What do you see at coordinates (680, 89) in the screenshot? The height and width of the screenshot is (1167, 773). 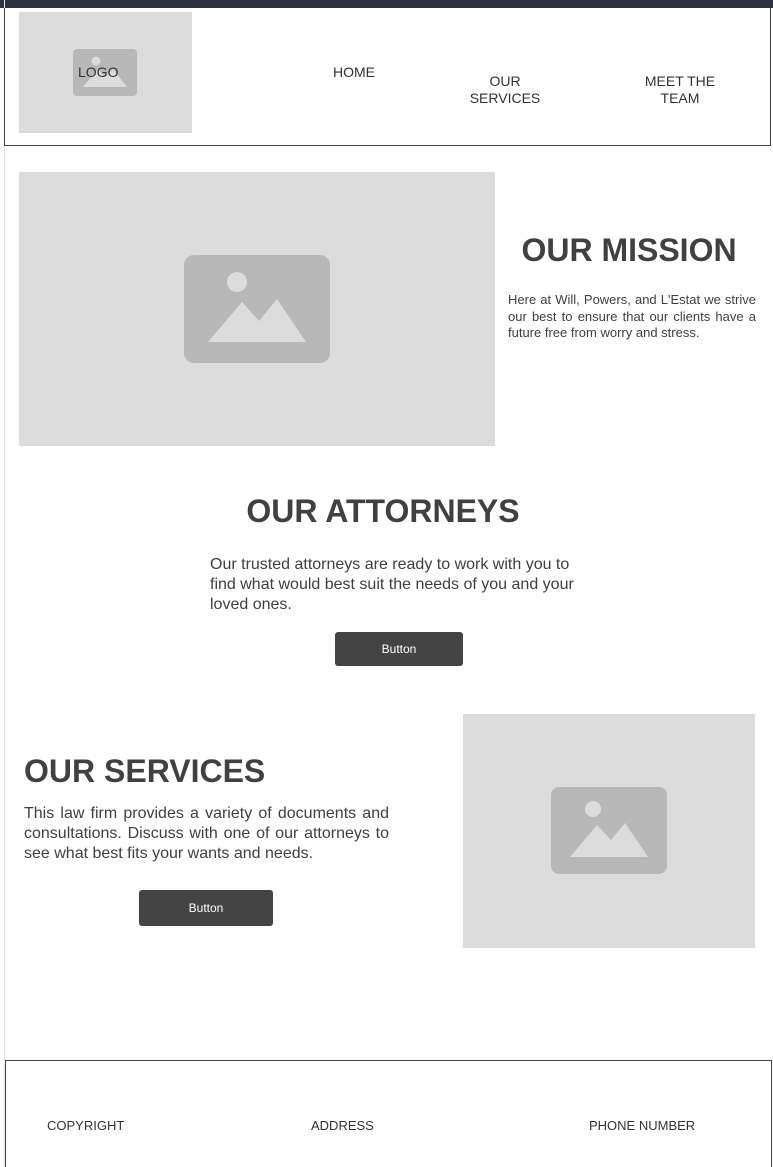 I see `nav-meet-the-team-label: MEET THE TEAM` at bounding box center [680, 89].